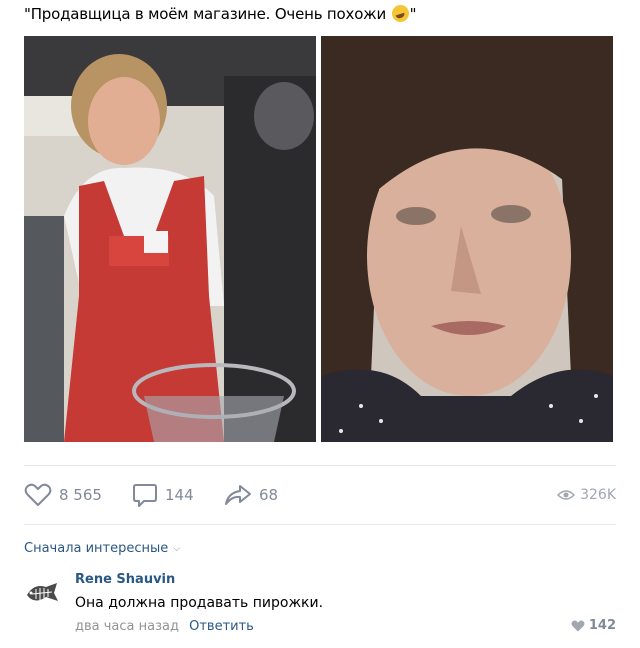 This screenshot has width=640, height=648. Describe the element at coordinates (163, 495) in the screenshot. I see `comment-button: 144` at that location.